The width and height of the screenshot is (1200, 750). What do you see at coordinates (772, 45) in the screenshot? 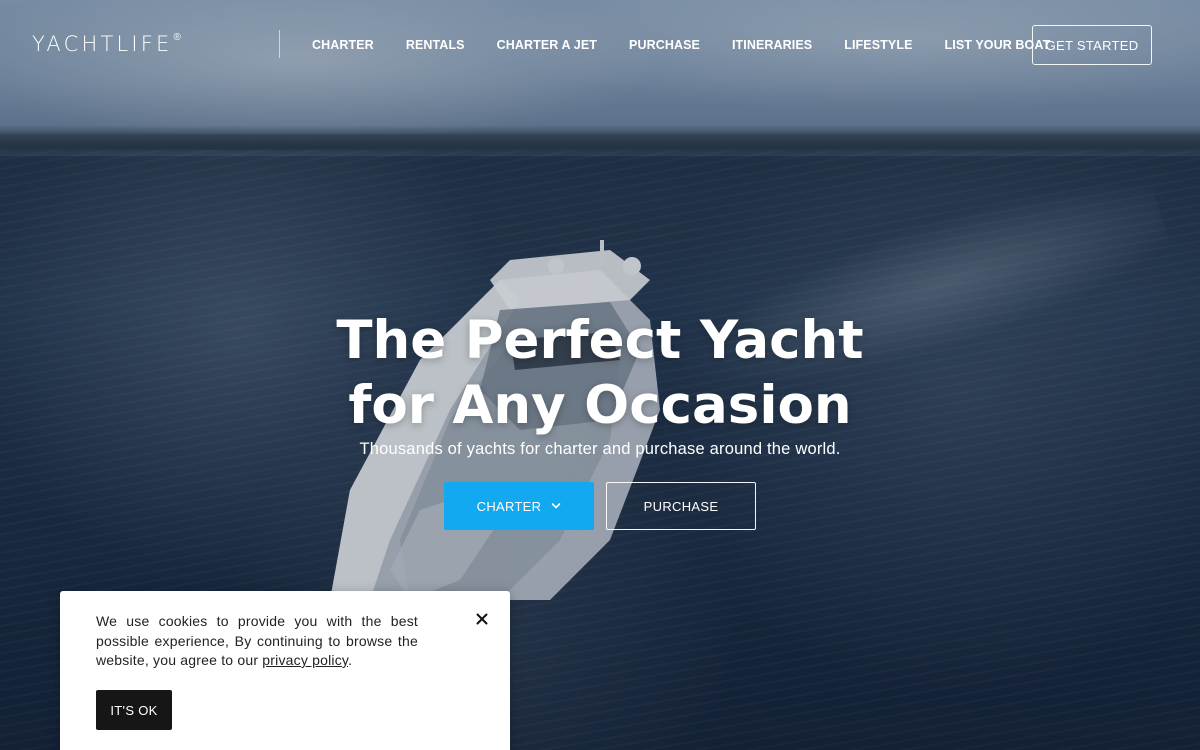
I see `nav-link-itineraries: ITINERARIES` at bounding box center [772, 45].